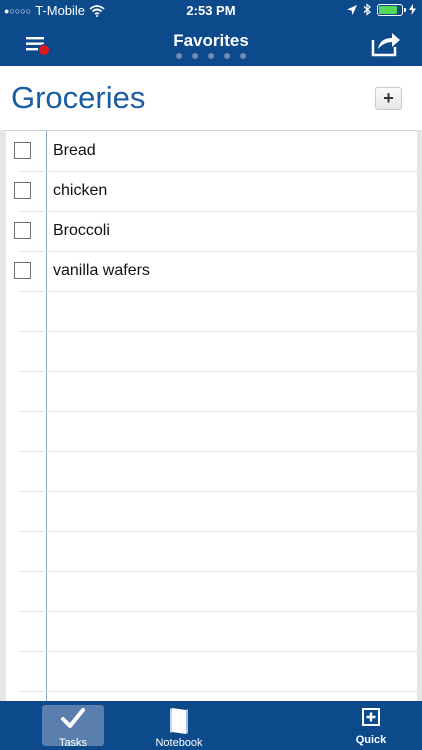  I want to click on tab-tasks: Tasks, so click(73, 725).